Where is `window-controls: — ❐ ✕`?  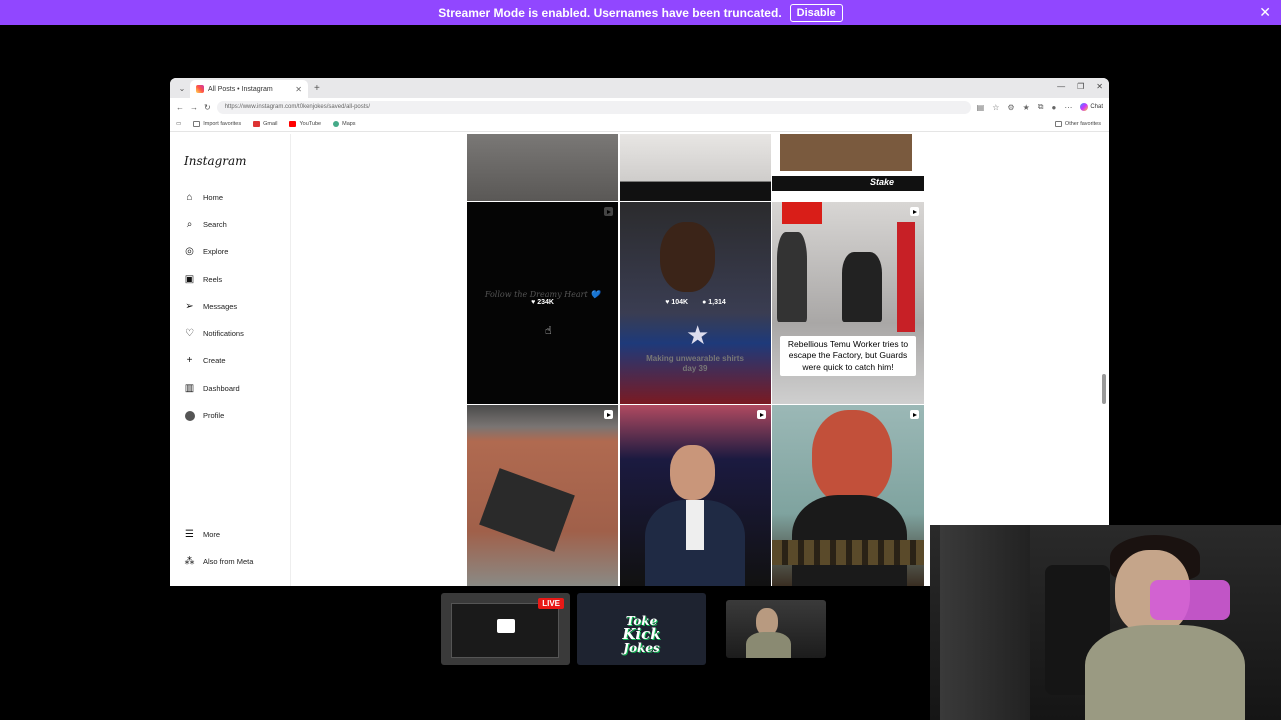 window-controls: — ❐ ✕ is located at coordinates (1080, 86).